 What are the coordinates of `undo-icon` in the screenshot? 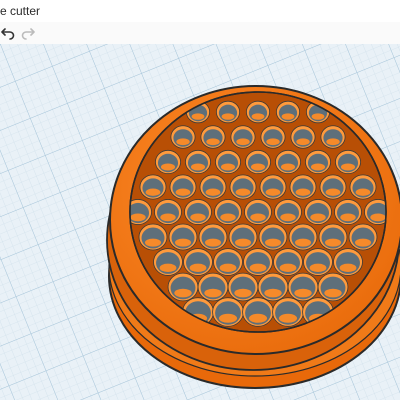 It's located at (8, 34).